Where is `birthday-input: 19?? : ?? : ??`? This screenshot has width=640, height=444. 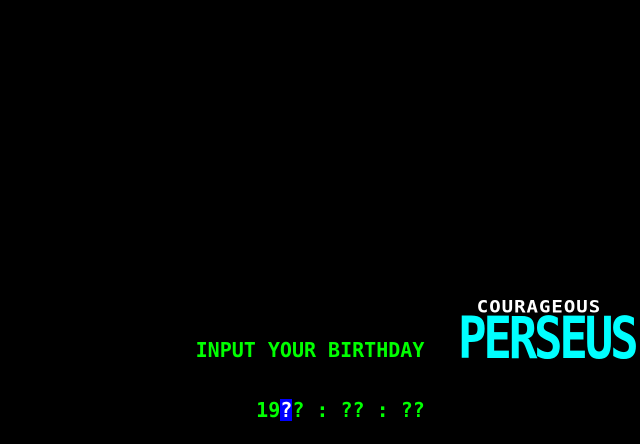
birthday-input: 19?? : ?? : ?? is located at coordinates (316, 399).